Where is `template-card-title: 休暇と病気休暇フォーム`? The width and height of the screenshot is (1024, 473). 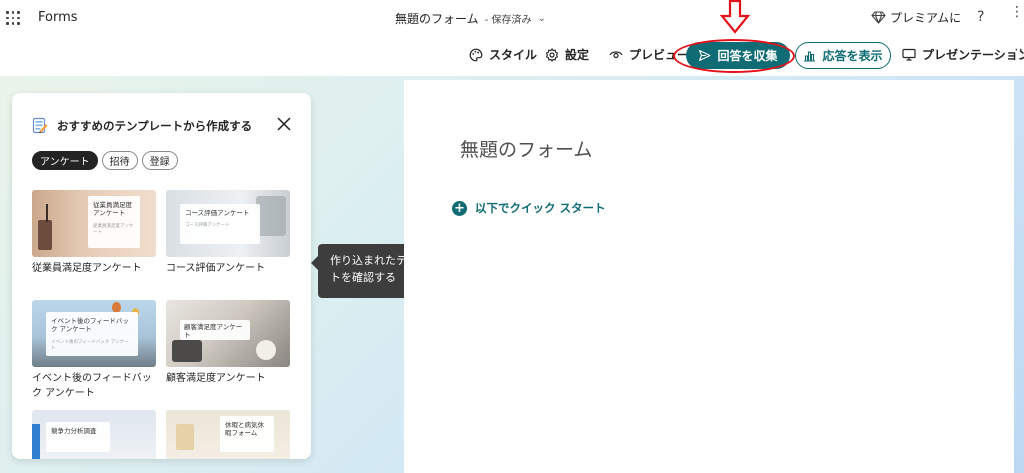
template-card-title: 休暇と病気休暇フォーム is located at coordinates (244, 429).